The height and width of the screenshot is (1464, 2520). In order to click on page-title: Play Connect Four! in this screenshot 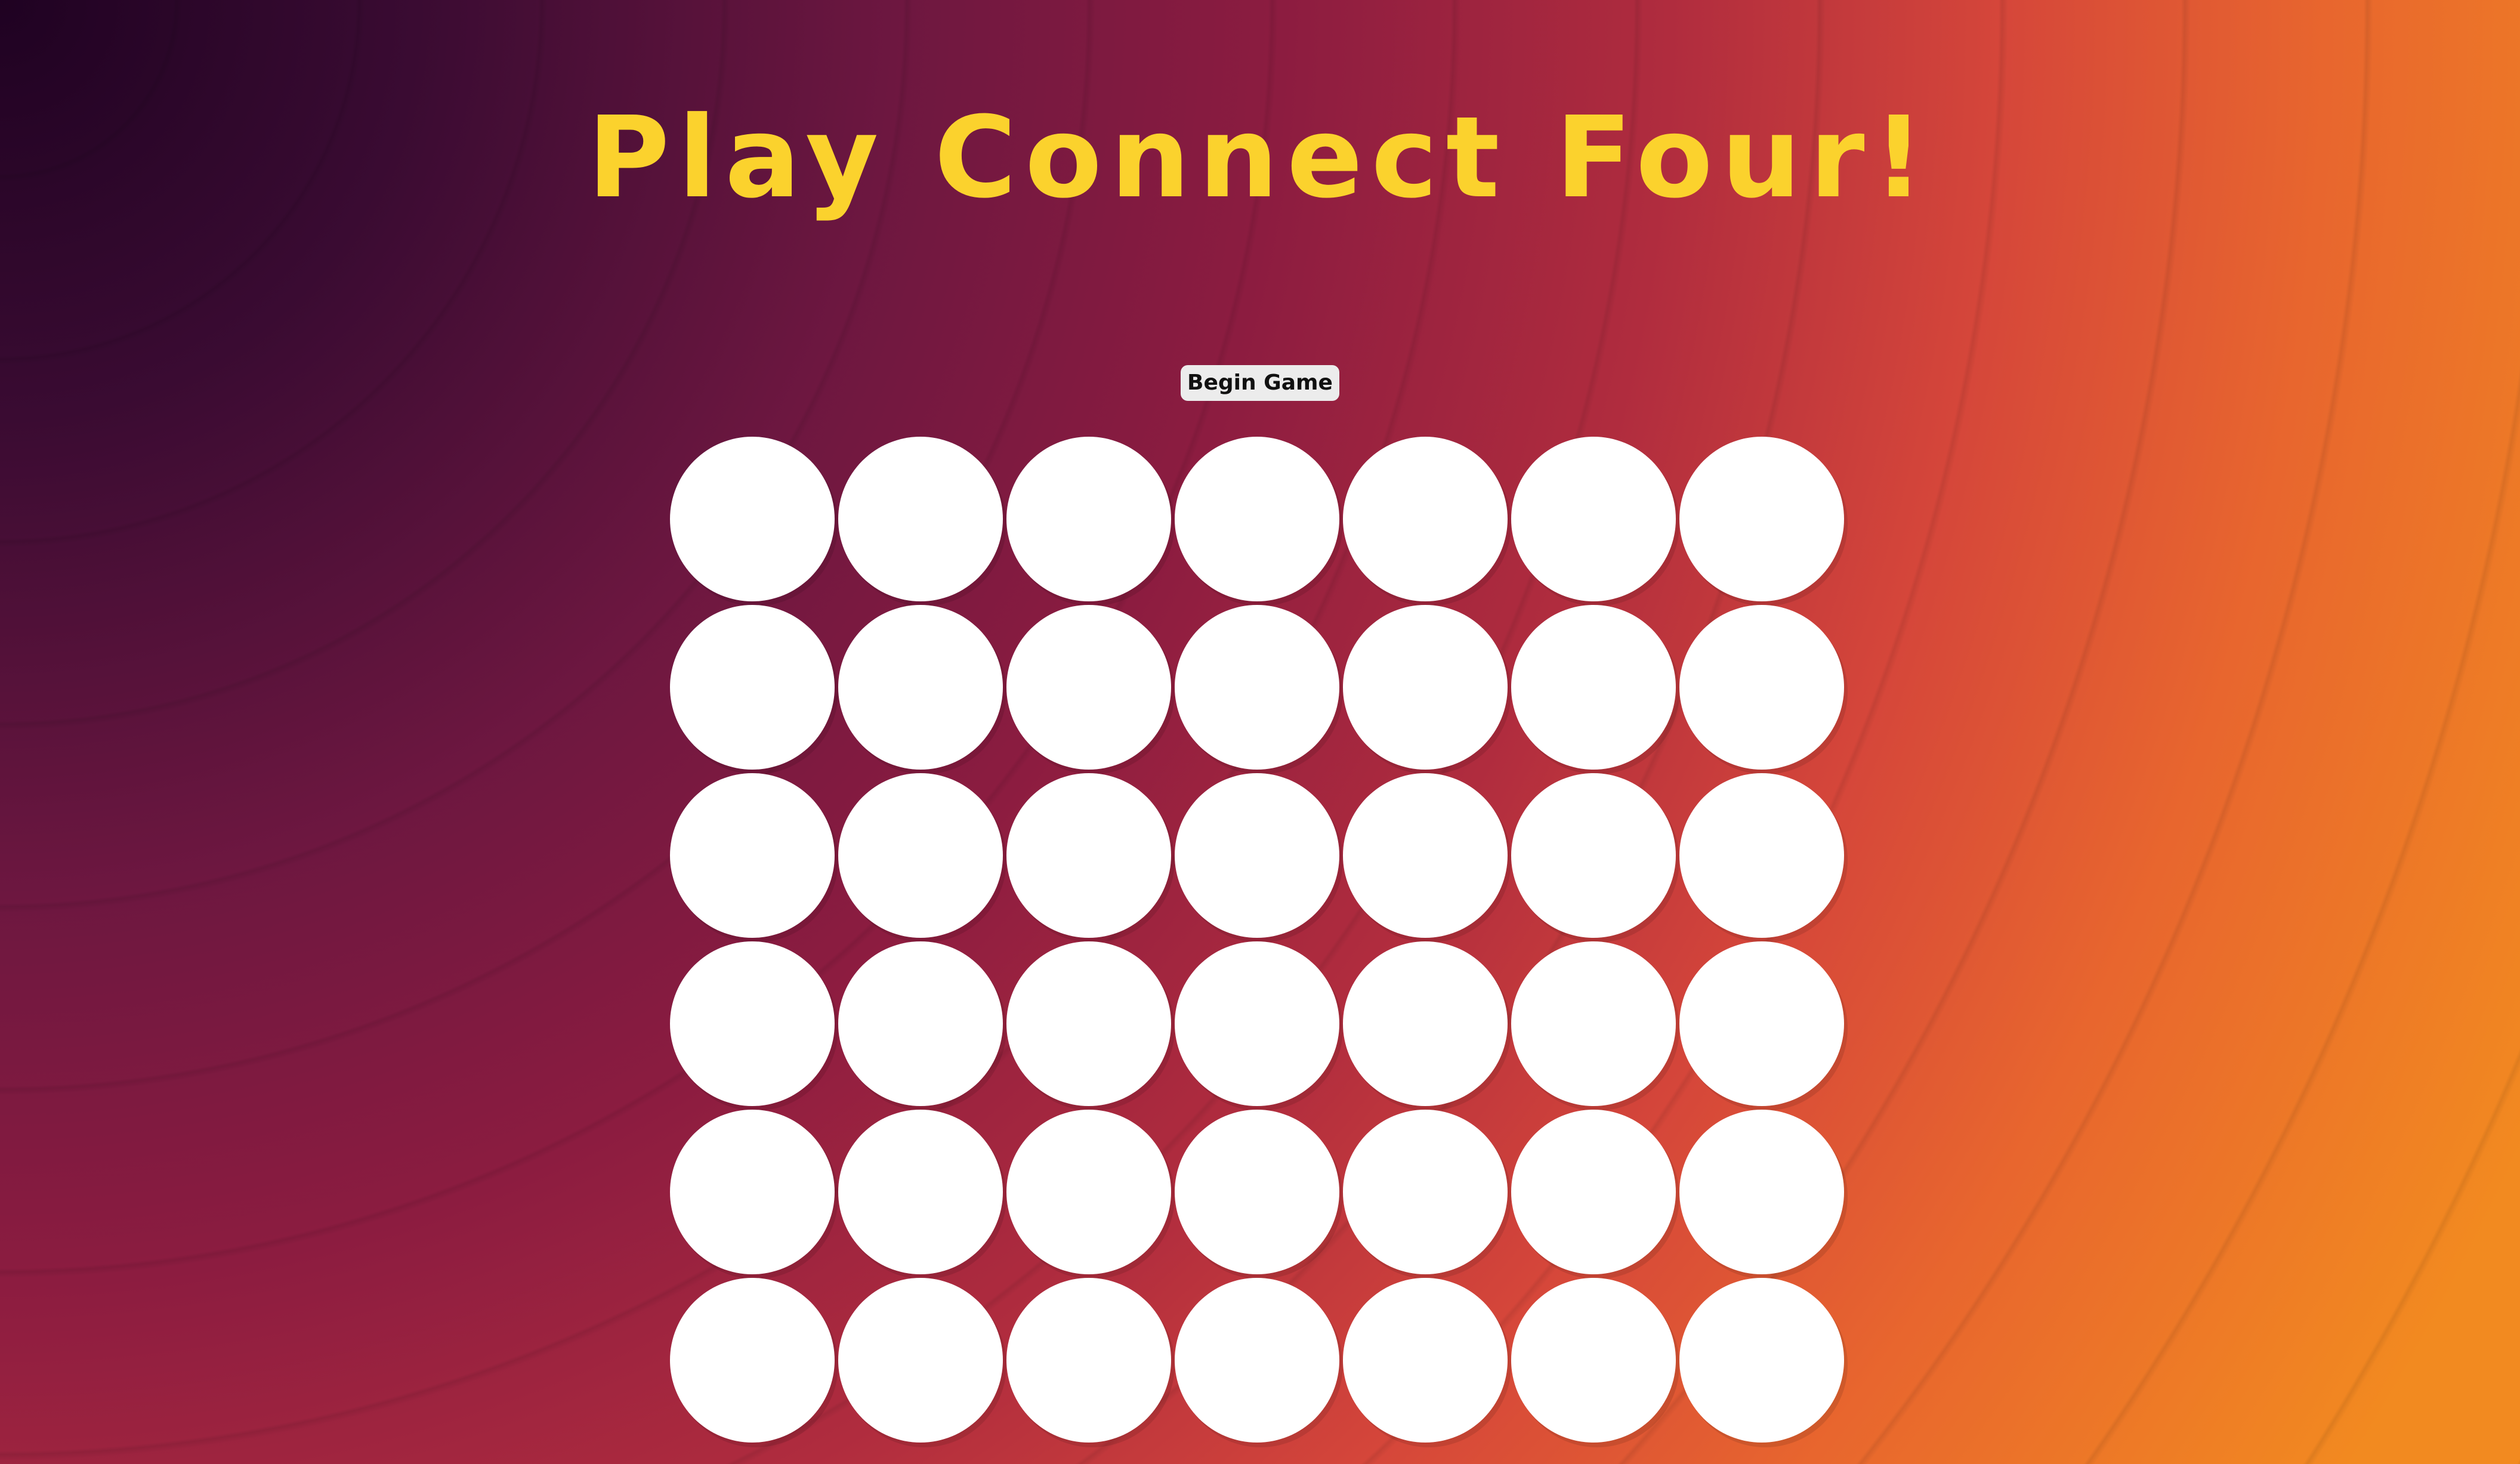, I will do `click(1260, 157)`.